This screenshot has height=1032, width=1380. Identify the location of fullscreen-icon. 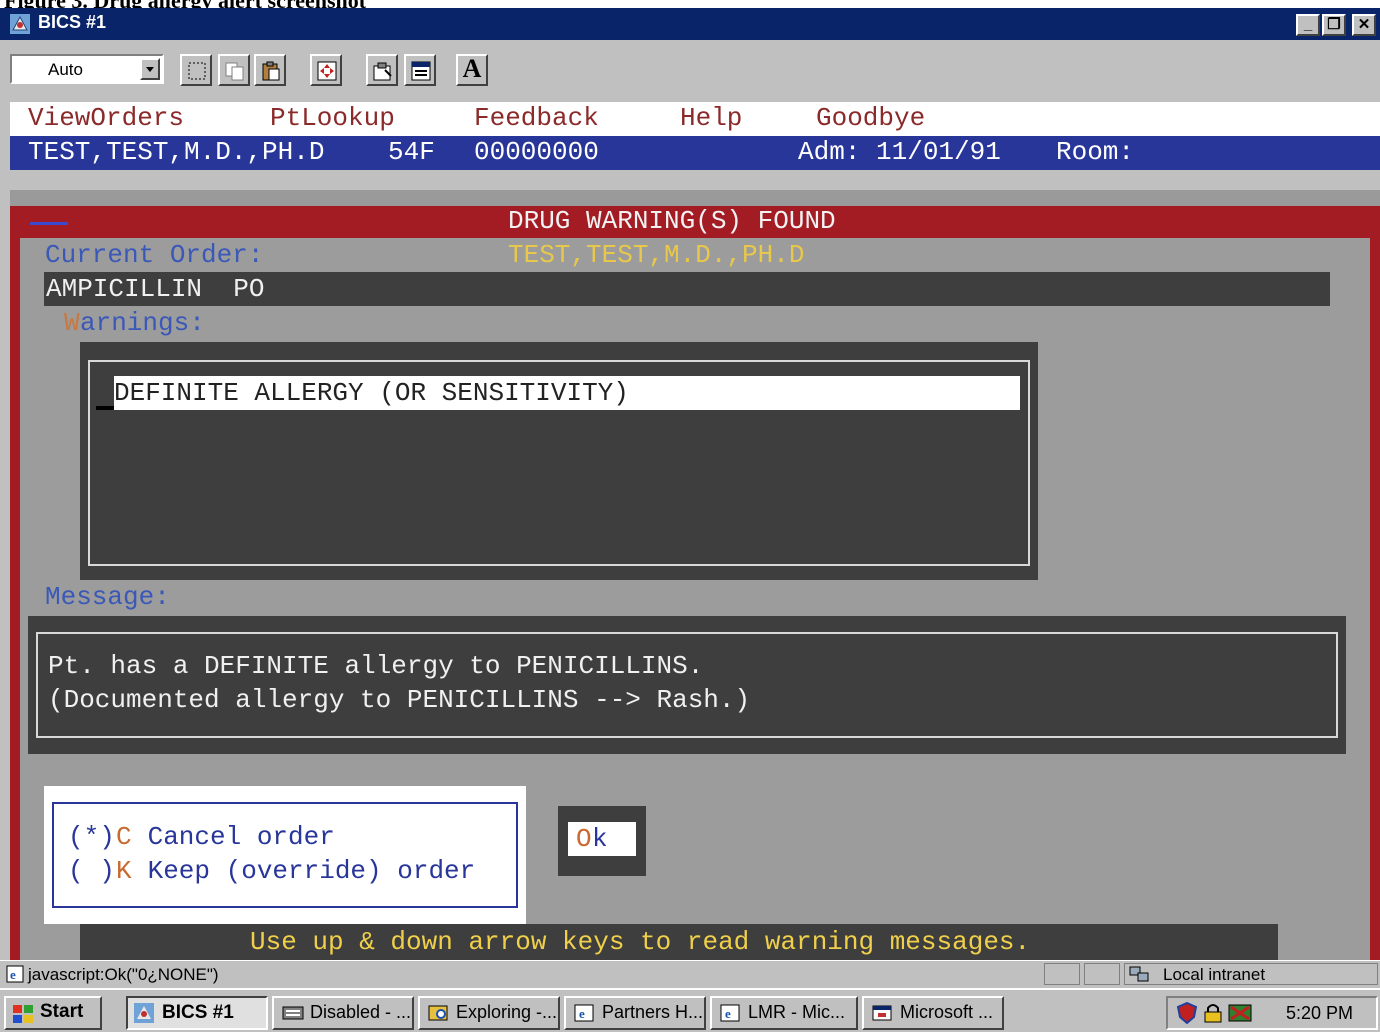
(327, 71).